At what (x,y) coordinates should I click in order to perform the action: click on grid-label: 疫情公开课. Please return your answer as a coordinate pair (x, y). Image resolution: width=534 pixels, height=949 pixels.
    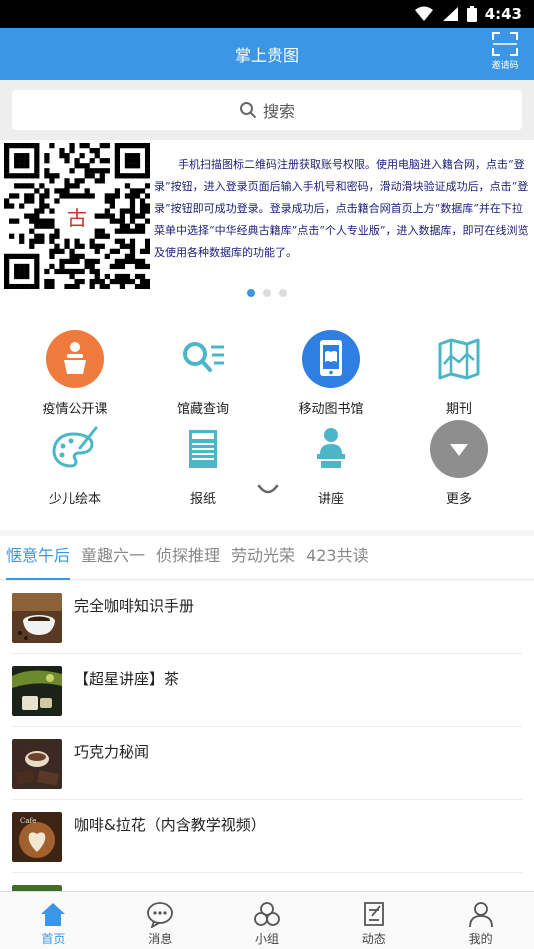
    Looking at the image, I should click on (75, 409).